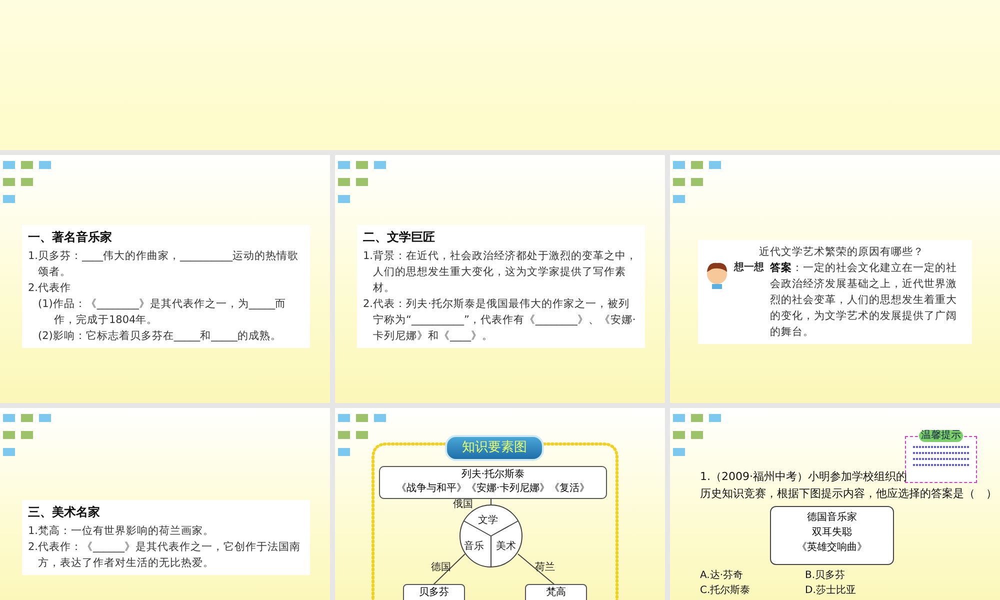 The image size is (1000, 600). Describe the element at coordinates (162, 312) in the screenshot. I see `paragraph: (1)作品：《________》是其代表作之一，为_____而作，完成于1804年。` at that location.